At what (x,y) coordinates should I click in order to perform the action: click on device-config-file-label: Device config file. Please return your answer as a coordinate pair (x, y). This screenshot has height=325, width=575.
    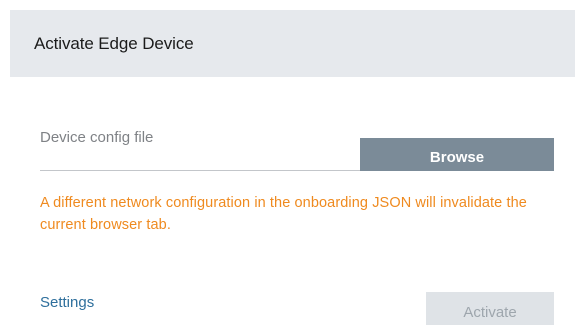
    Looking at the image, I should click on (97, 137).